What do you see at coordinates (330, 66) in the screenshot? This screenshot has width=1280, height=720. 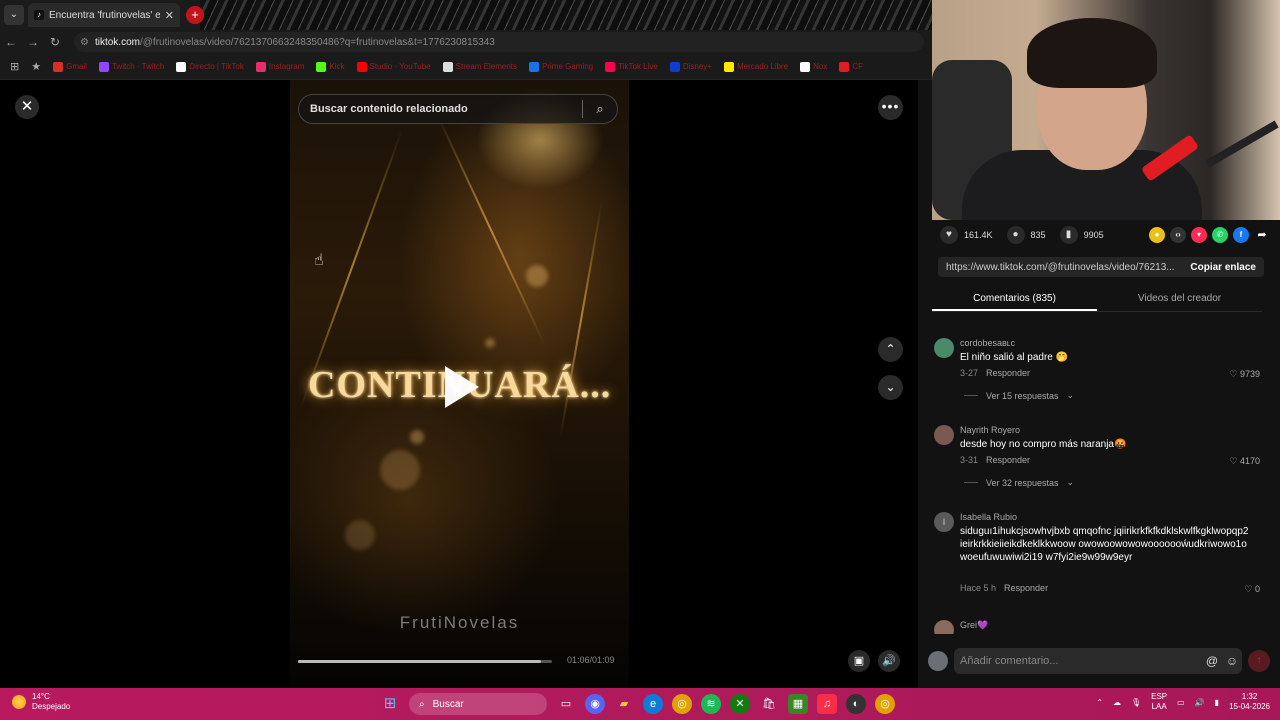 I see `bookmark-item: Kick` at bounding box center [330, 66].